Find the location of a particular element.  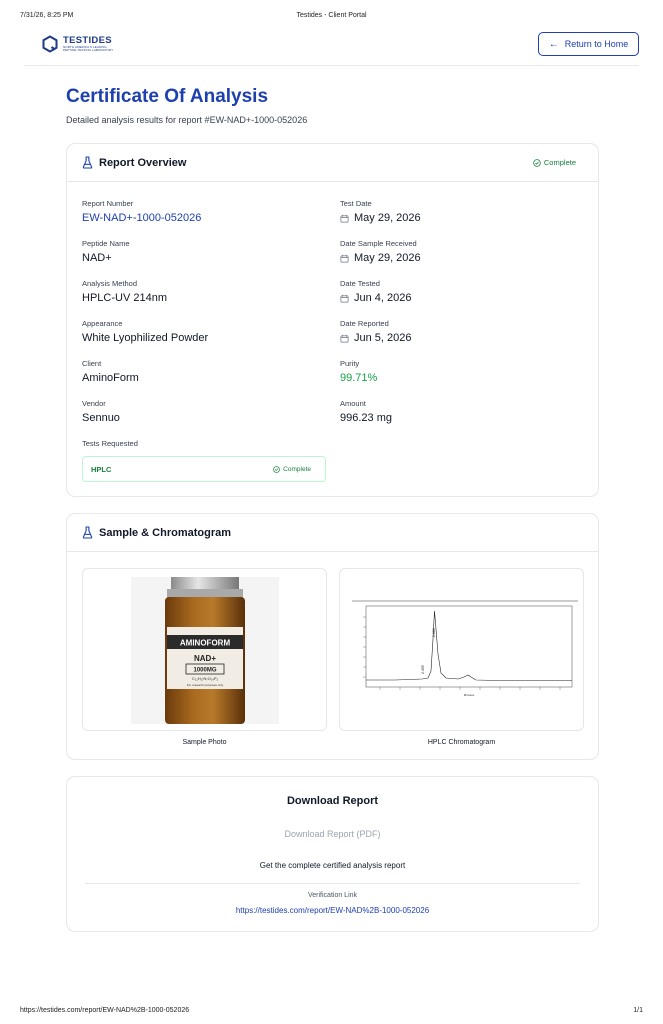

test-name: HPLC is located at coordinates (101, 469).